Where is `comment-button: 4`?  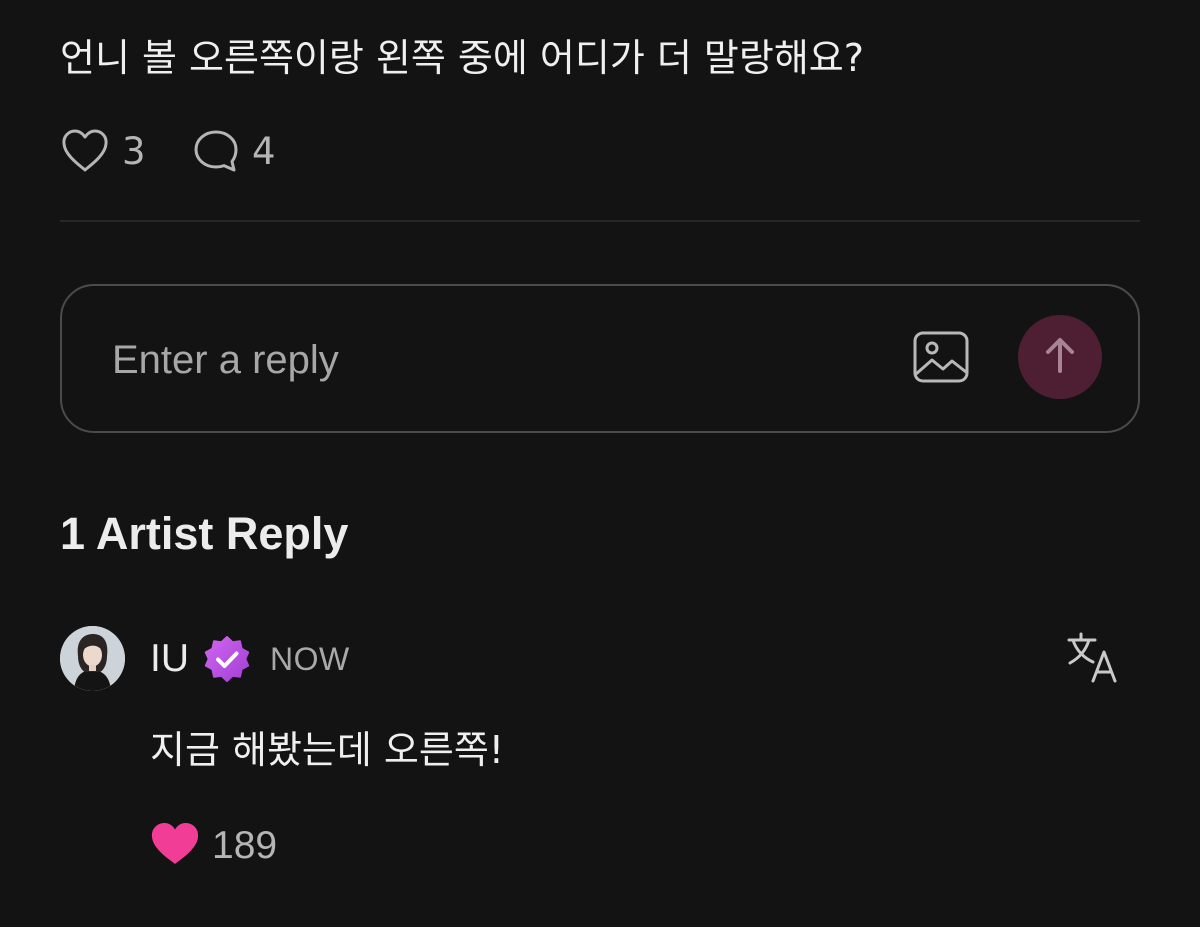
comment-button: 4 is located at coordinates (234, 151).